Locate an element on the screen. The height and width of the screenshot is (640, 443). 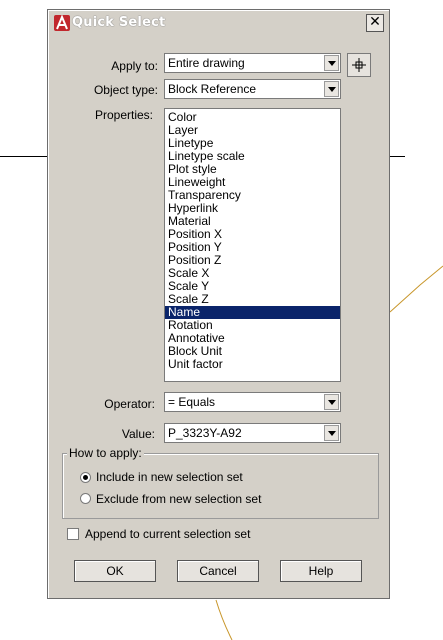
value-label: Value: is located at coordinates (138, 434).